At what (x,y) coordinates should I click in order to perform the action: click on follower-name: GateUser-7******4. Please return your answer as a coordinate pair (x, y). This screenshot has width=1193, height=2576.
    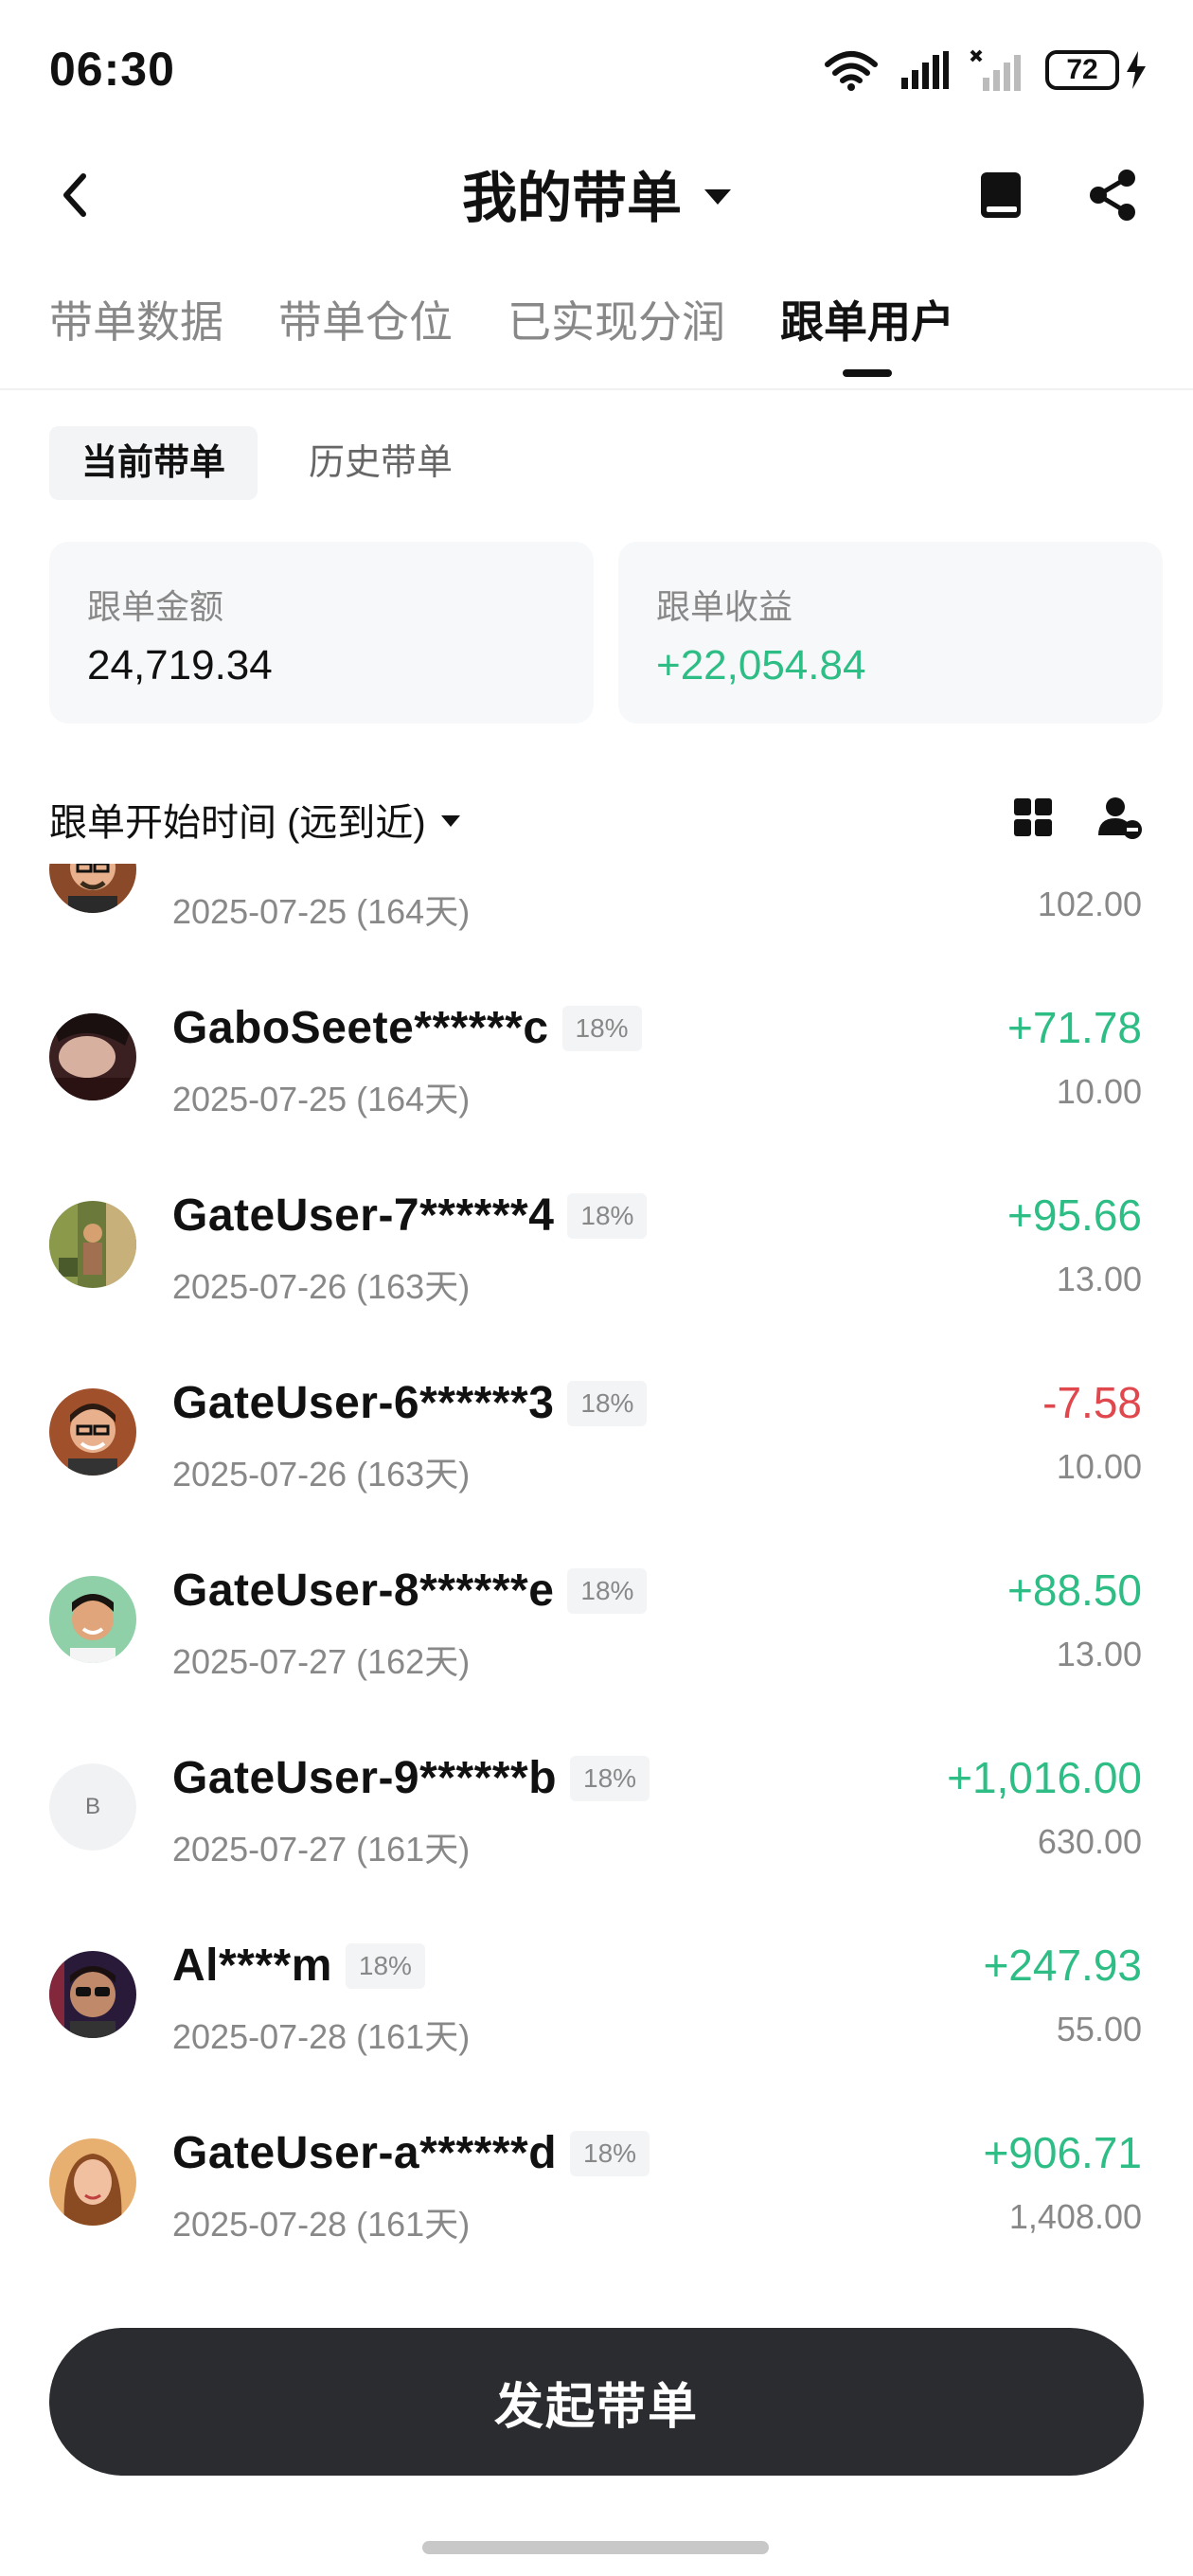
    Looking at the image, I should click on (363, 1215).